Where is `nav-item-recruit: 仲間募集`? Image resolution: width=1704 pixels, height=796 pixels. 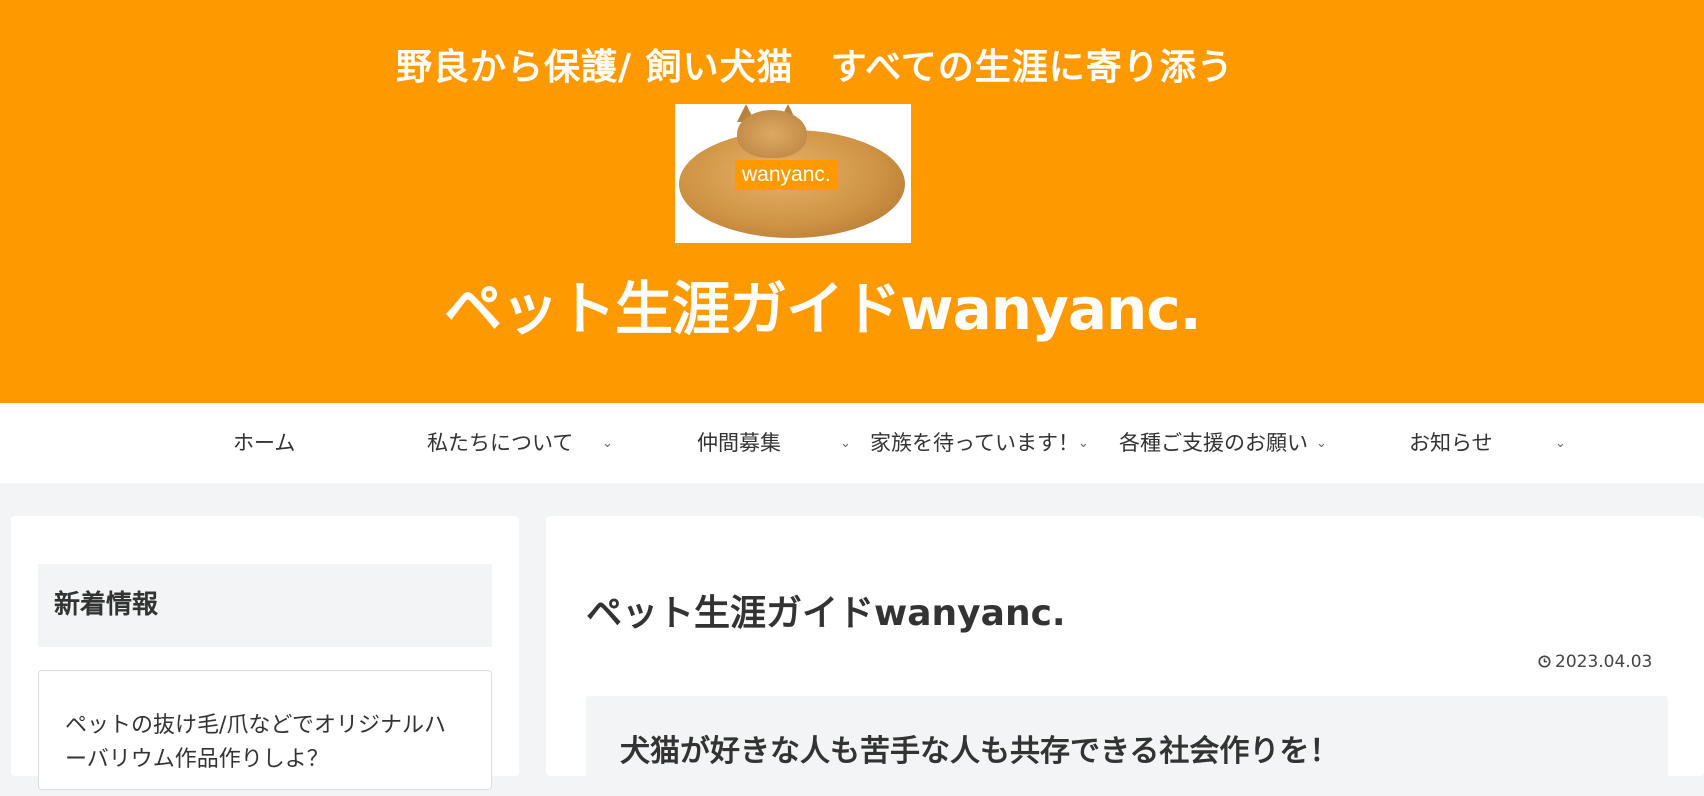
nav-item-recruit: 仲間募集 is located at coordinates (739, 443).